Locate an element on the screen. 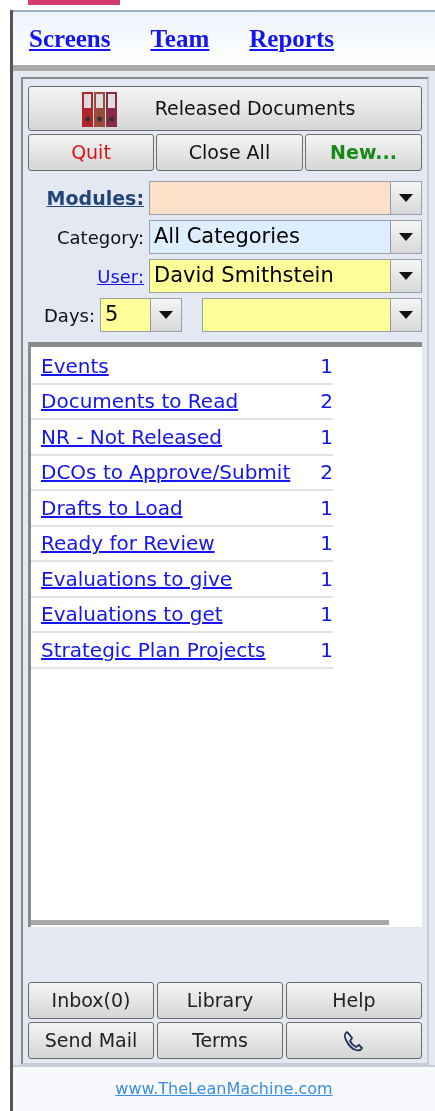 The width and height of the screenshot is (435, 1111). item-link: DCOs to Approve/Submit is located at coordinates (176, 472).